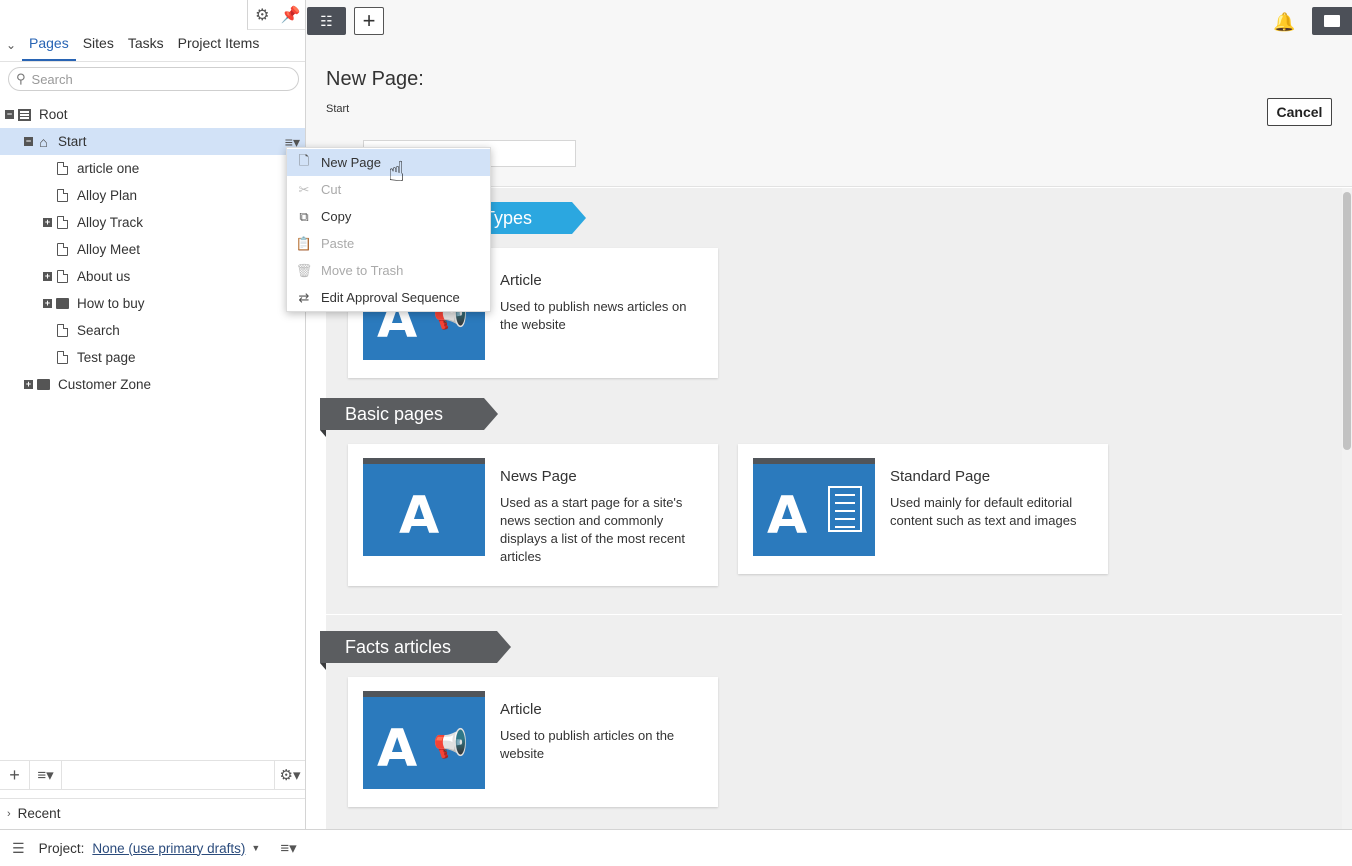 This screenshot has width=1352, height=866. What do you see at coordinates (351, 162) in the screenshot?
I see `menu-item-label: New Page` at bounding box center [351, 162].